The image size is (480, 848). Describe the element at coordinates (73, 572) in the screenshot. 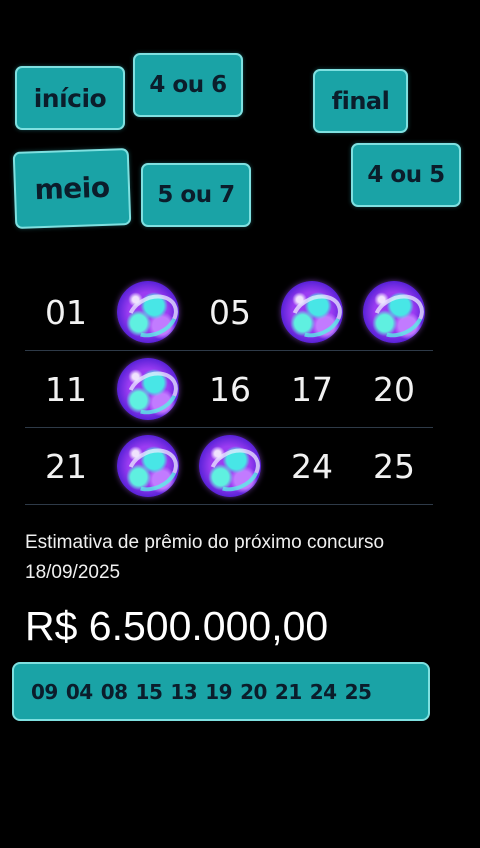

I see `estimate-date: 18/09/2025` at that location.